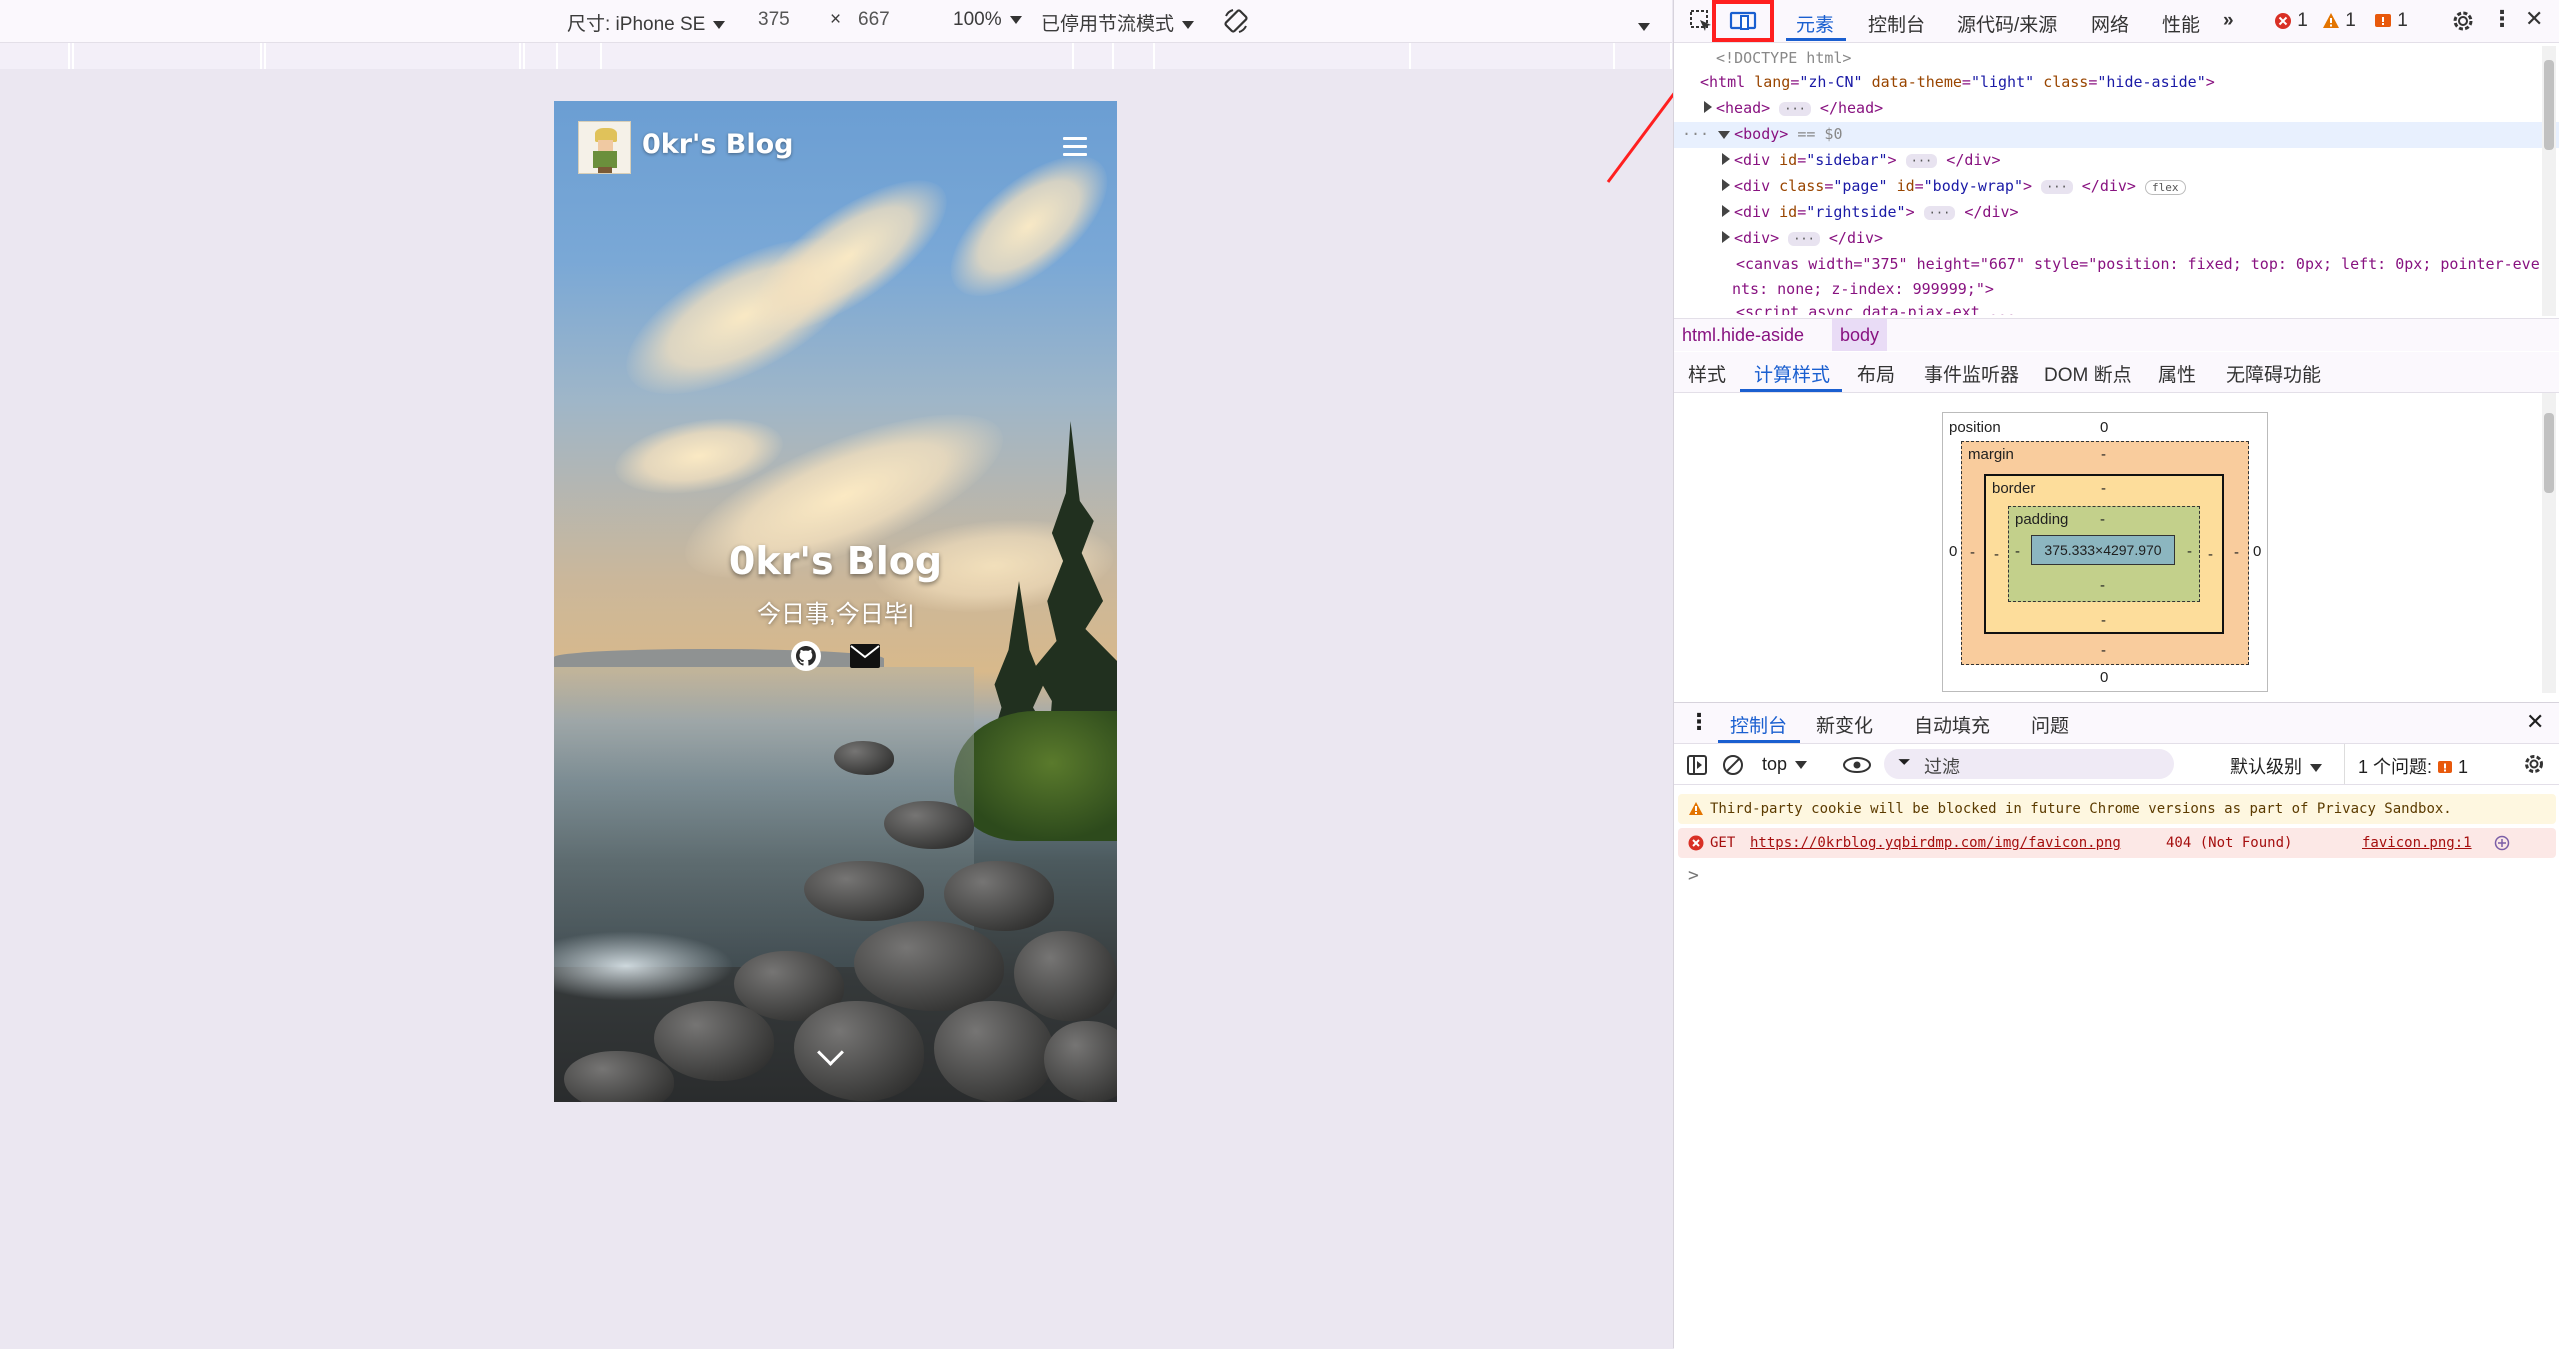 This screenshot has height=1349, width=2559. What do you see at coordinates (2339, 21) in the screenshot?
I see `warning-counter: 1` at bounding box center [2339, 21].